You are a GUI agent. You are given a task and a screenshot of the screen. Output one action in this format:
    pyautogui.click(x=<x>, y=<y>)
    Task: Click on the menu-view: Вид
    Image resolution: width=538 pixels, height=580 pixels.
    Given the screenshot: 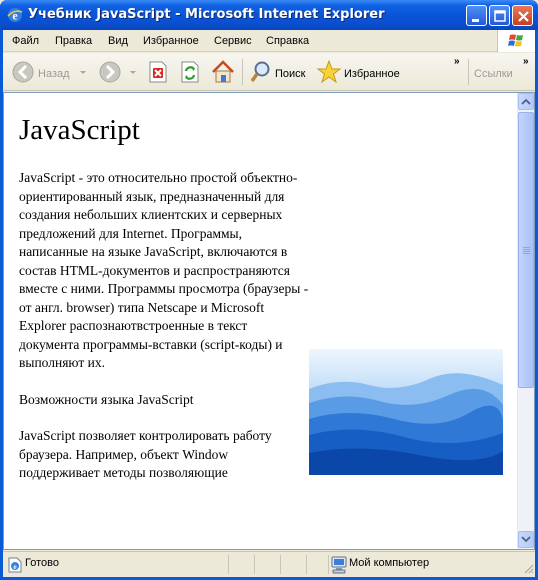 What is the action you would take?
    pyautogui.click(x=118, y=41)
    